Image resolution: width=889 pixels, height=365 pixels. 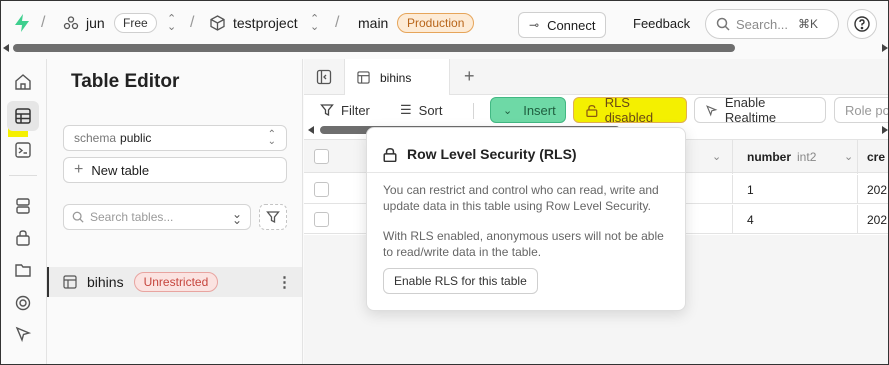 What do you see at coordinates (95, 23) in the screenshot?
I see `org-name: jun` at bounding box center [95, 23].